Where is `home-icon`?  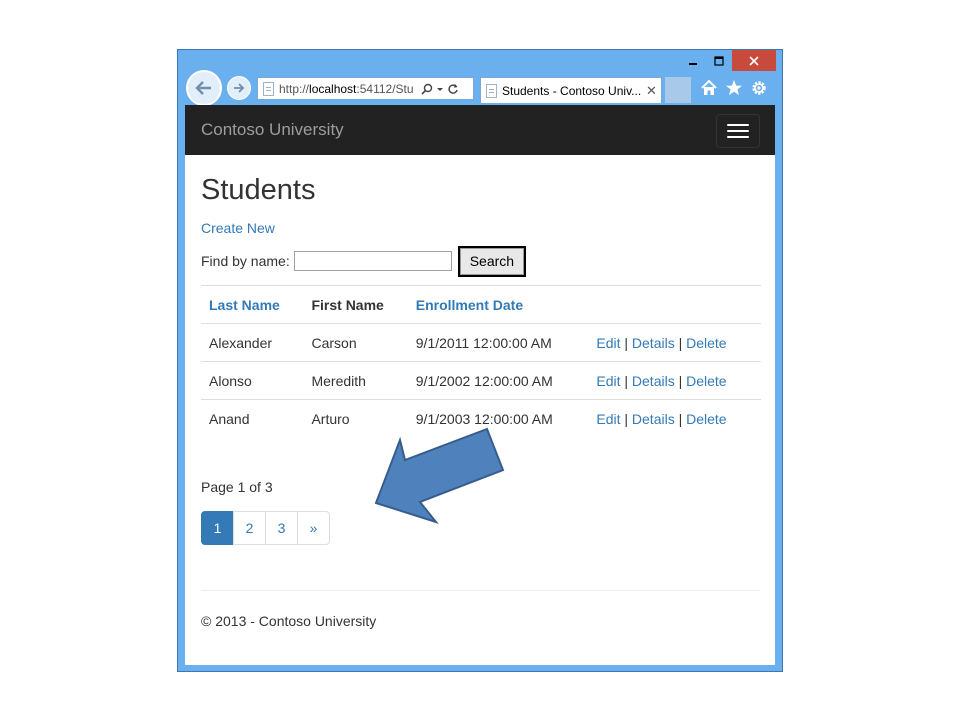 home-icon is located at coordinates (709, 88).